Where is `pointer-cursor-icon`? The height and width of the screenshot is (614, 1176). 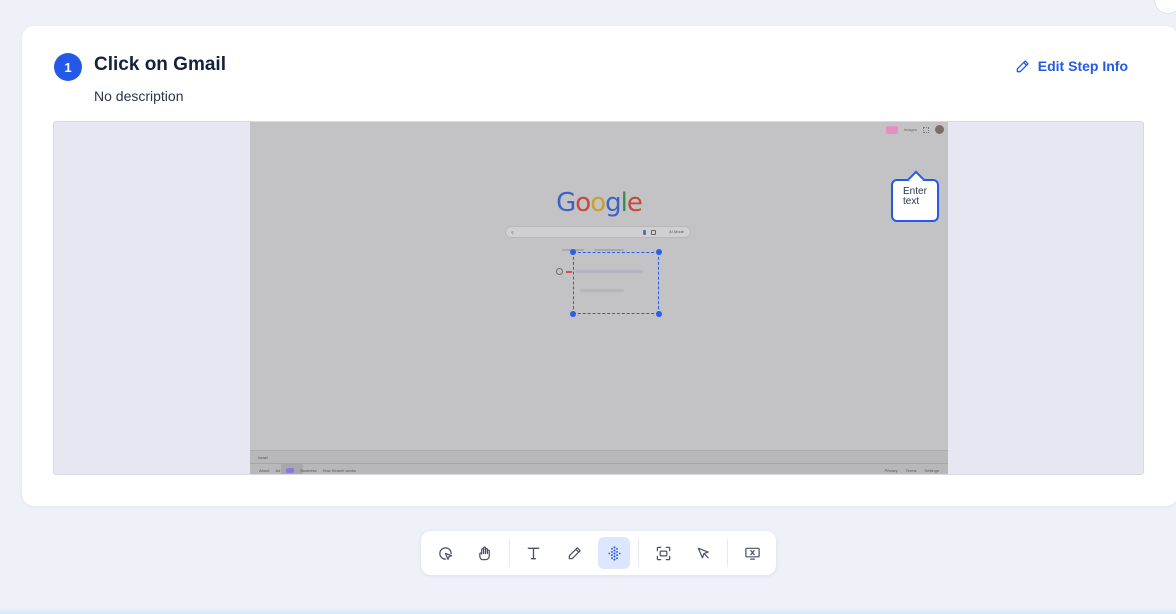
pointer-cursor-icon is located at coordinates (703, 552).